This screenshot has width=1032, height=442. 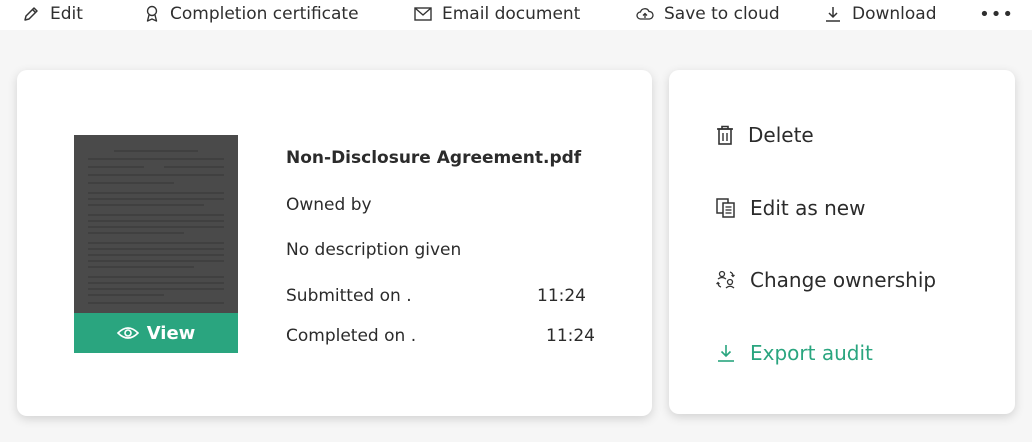 I want to click on more-options-button: •••, so click(x=996, y=14).